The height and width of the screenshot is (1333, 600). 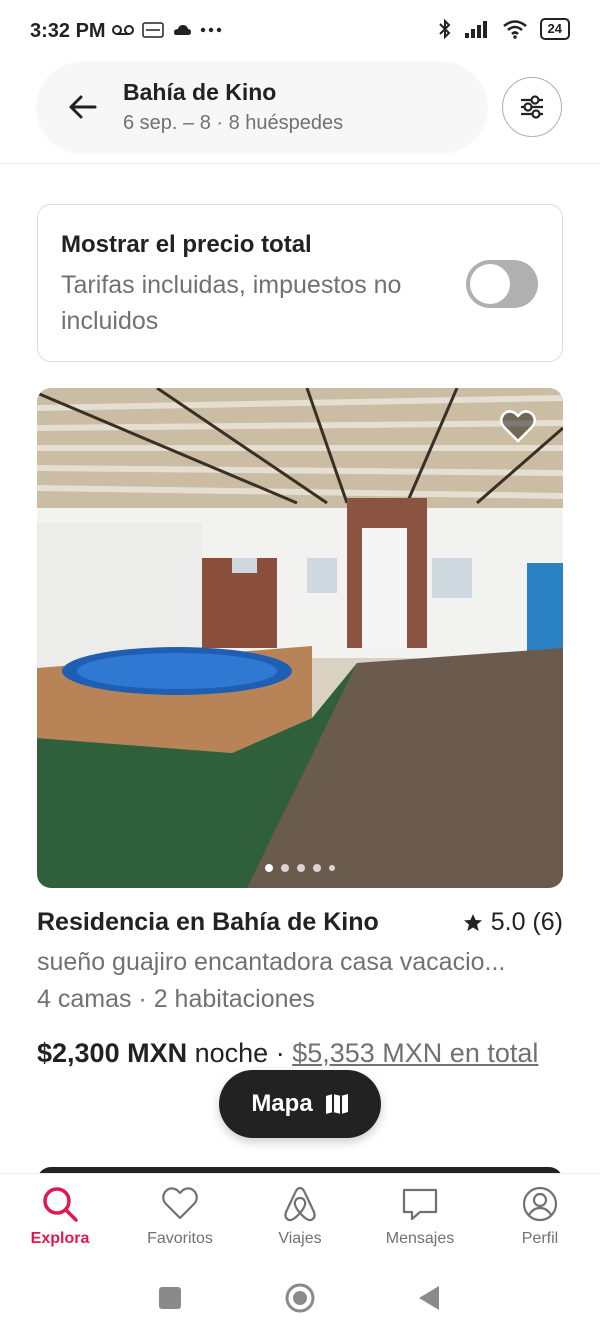 What do you see at coordinates (262, 107) in the screenshot?
I see `search-bar: Bahía de Kino 6 sep. – 8 · 8 huéspedes` at bounding box center [262, 107].